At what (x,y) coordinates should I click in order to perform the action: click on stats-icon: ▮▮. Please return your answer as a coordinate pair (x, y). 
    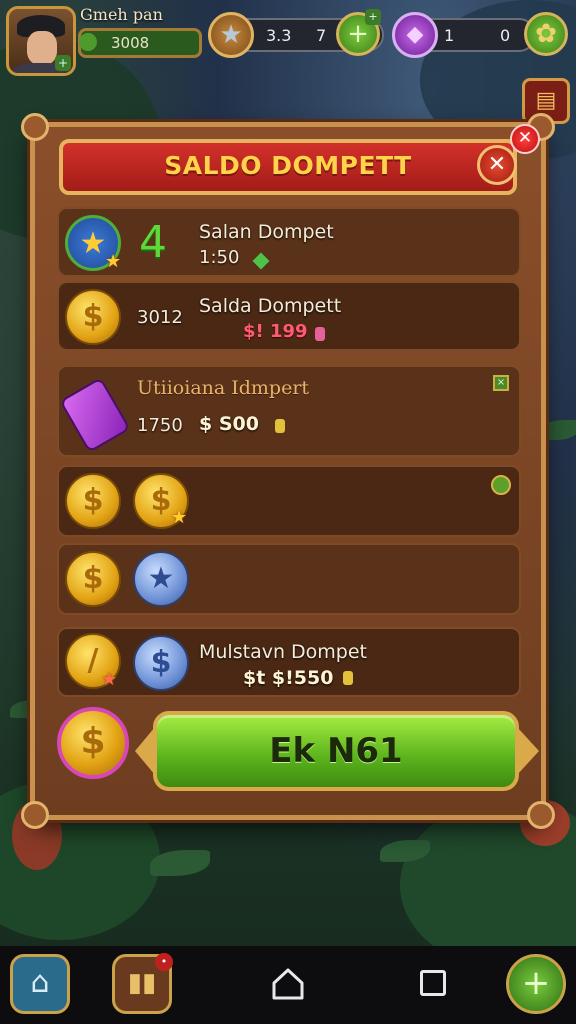
    Looking at the image, I should click on (142, 983).